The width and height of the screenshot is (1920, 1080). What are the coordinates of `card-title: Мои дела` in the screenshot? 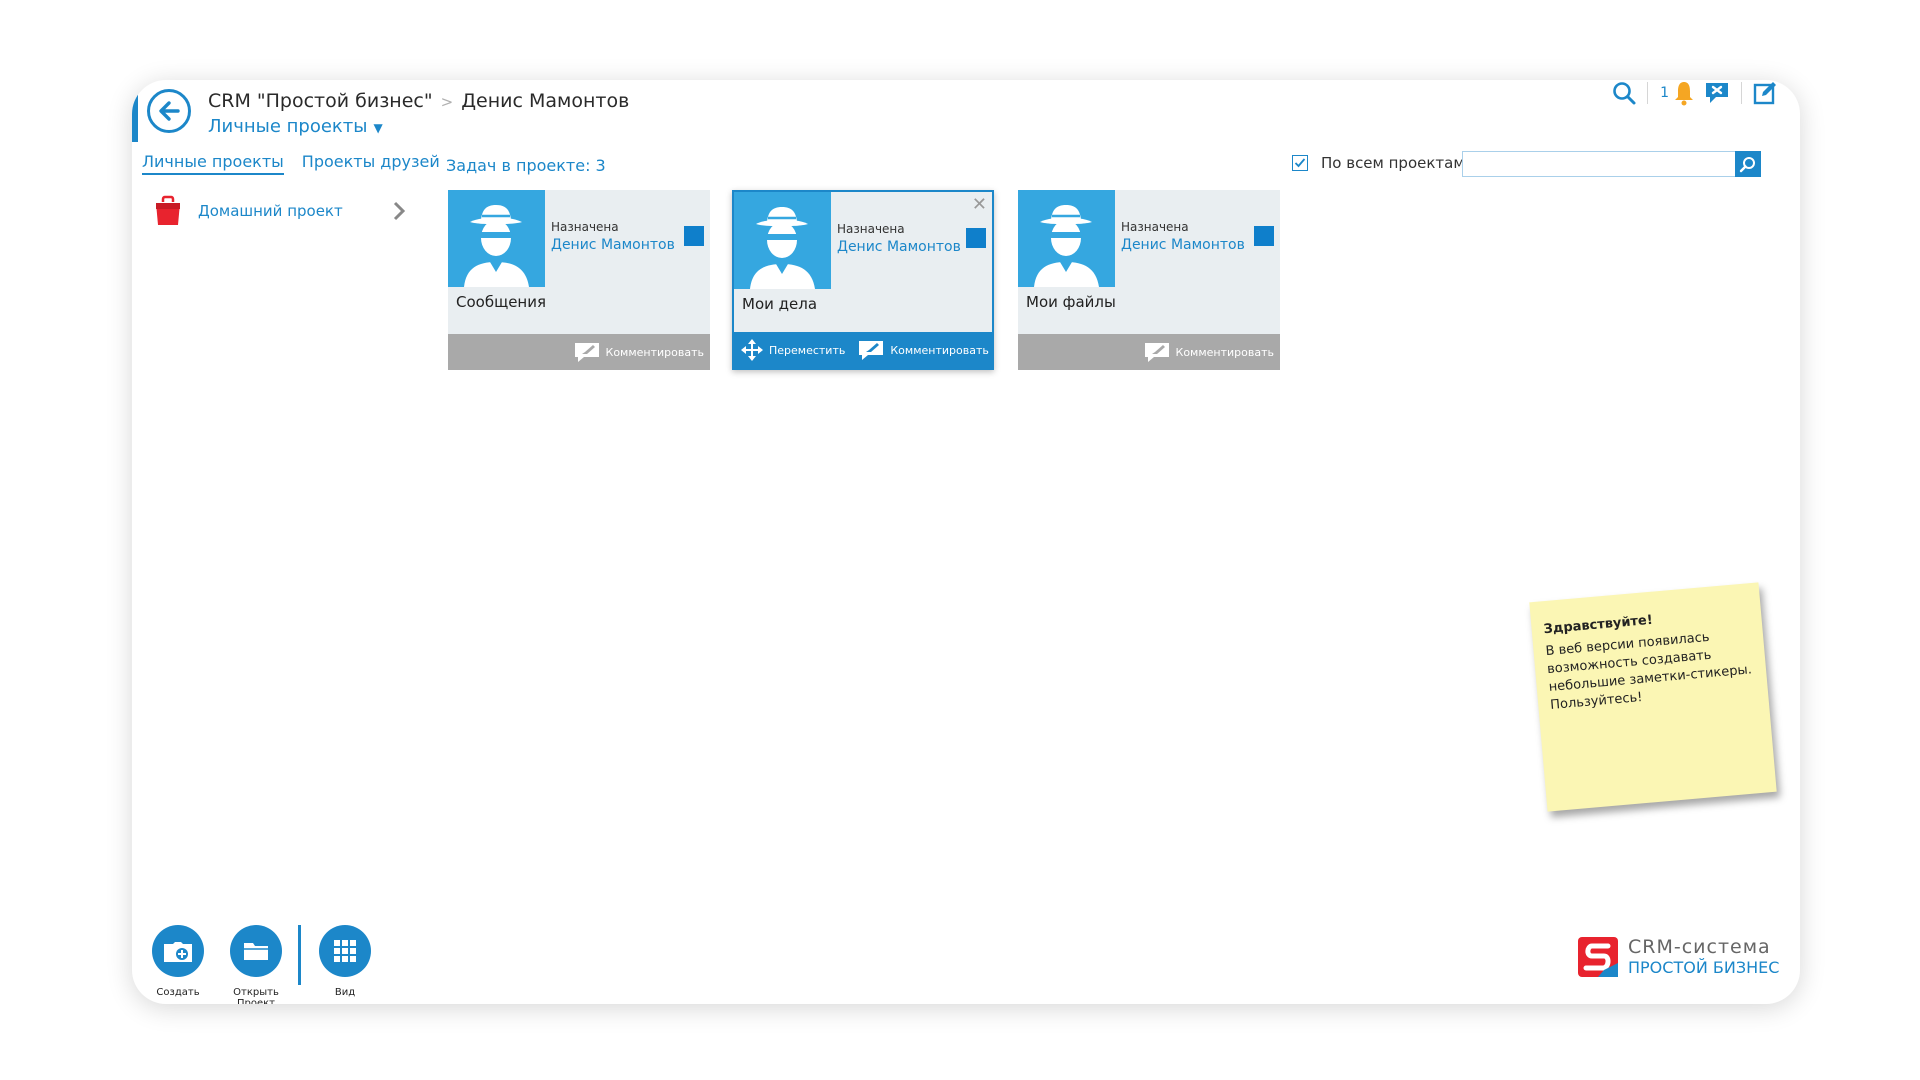 It's located at (780, 304).